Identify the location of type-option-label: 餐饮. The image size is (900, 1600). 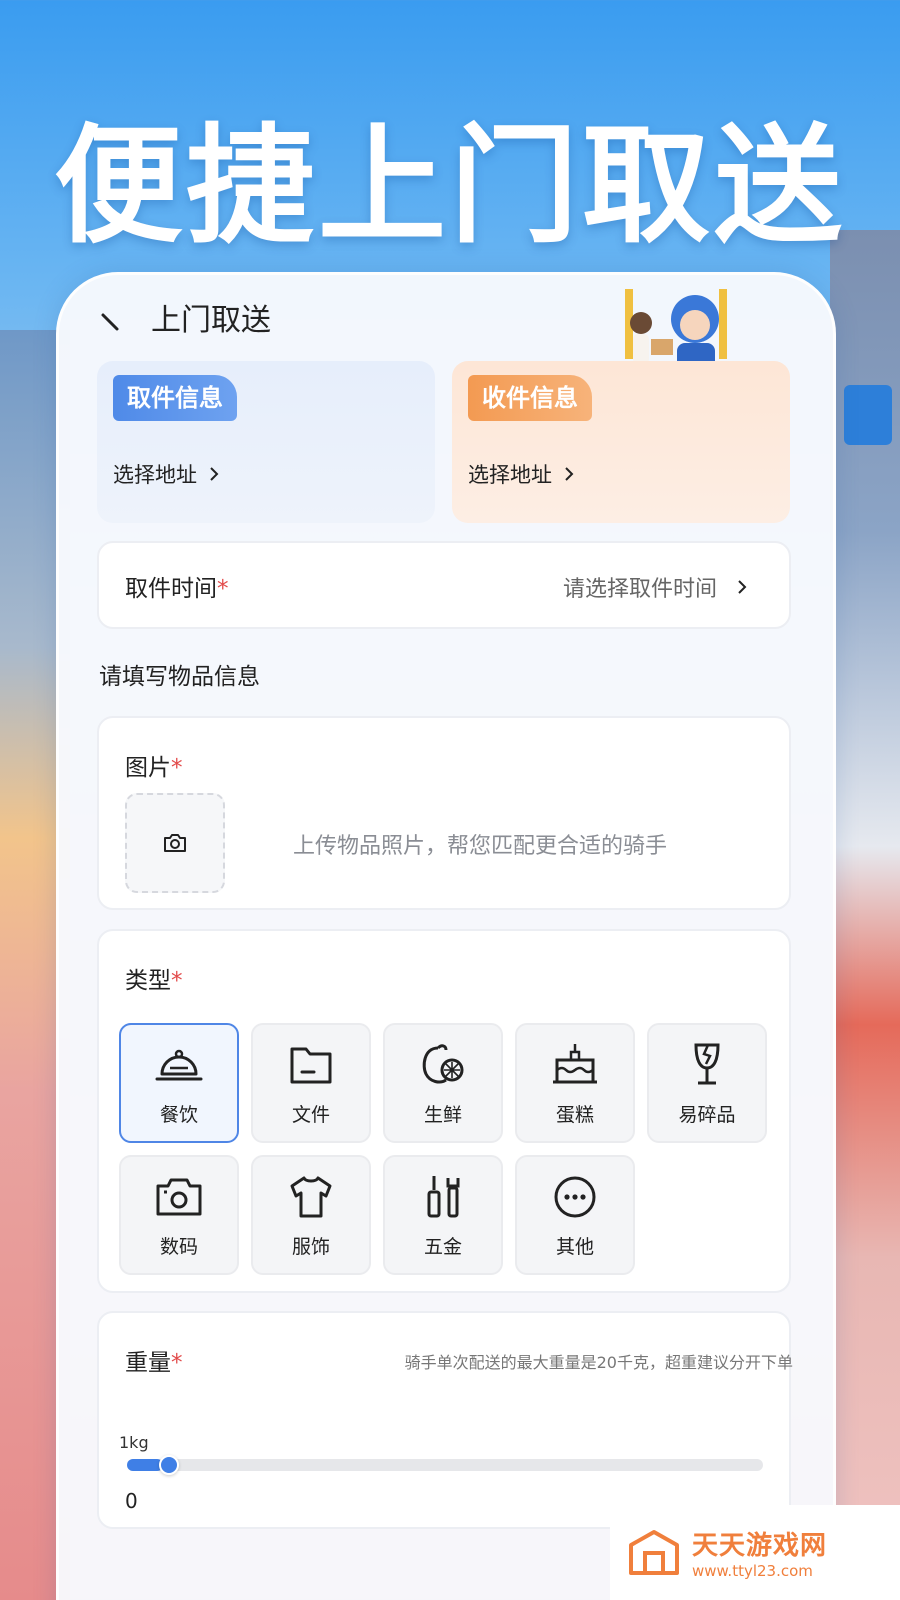
(178, 1114).